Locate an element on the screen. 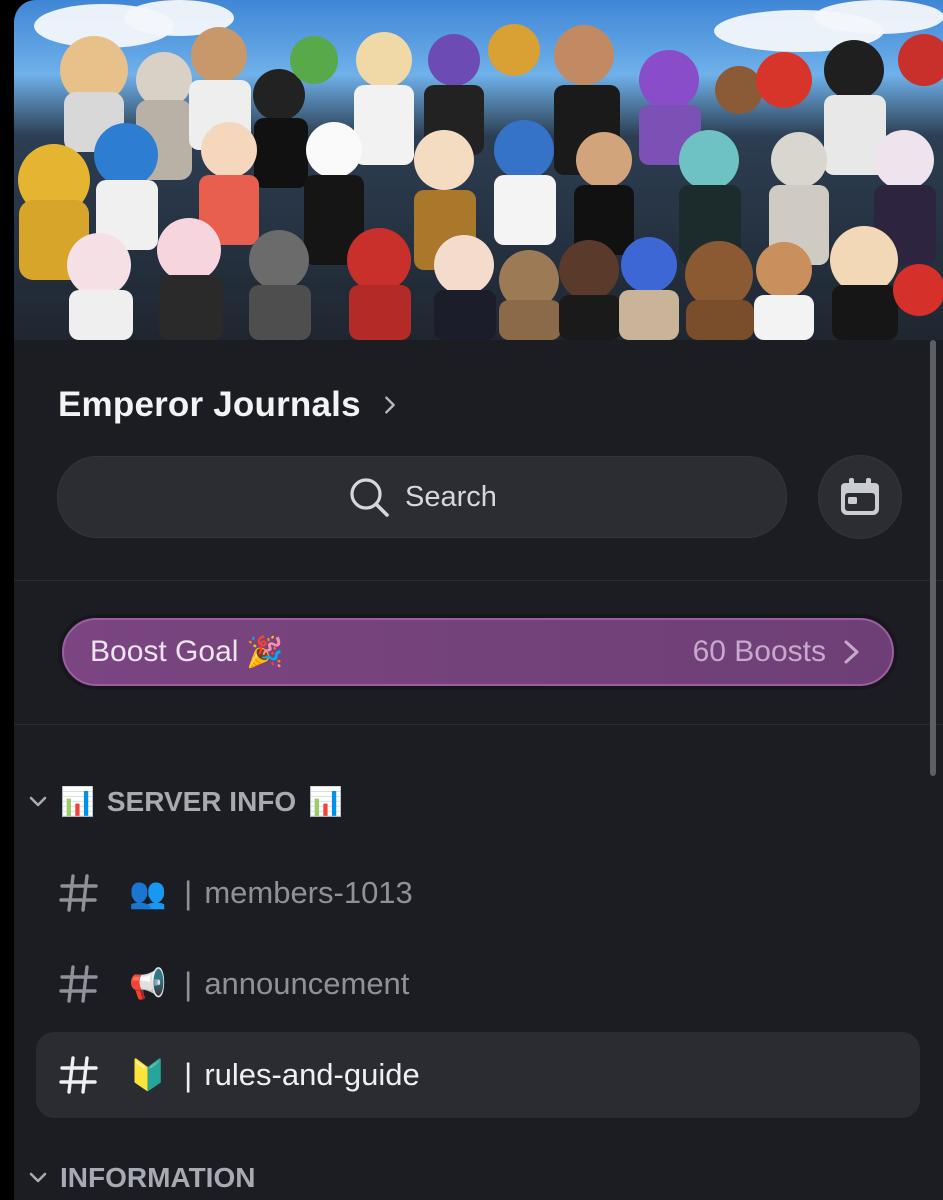 This screenshot has height=1200, width=943. boost-goal-label: Boost Goal is located at coordinates (164, 651).